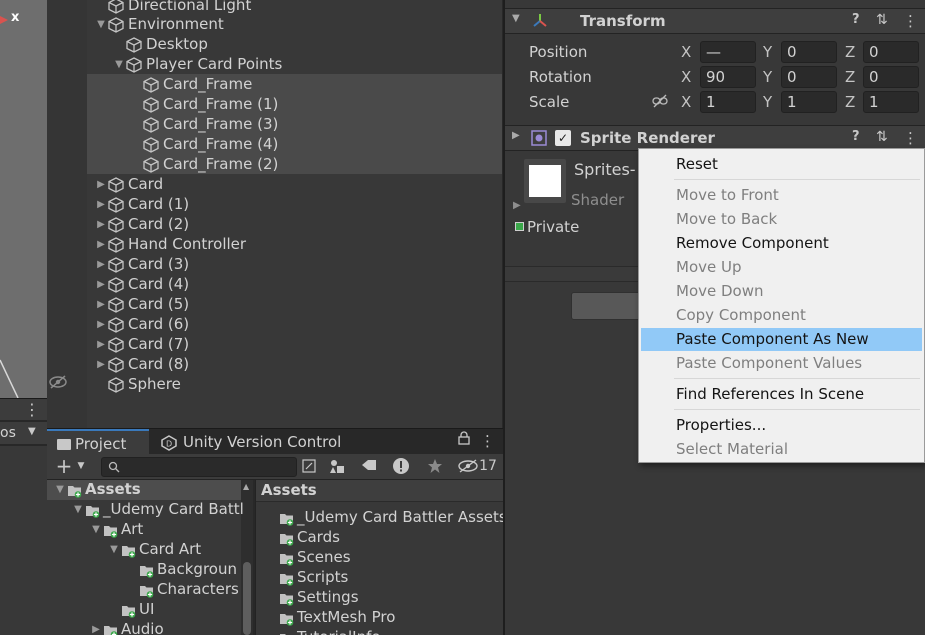 The width and height of the screenshot is (925, 635). I want to click on favorites-star-icon, so click(435, 466).